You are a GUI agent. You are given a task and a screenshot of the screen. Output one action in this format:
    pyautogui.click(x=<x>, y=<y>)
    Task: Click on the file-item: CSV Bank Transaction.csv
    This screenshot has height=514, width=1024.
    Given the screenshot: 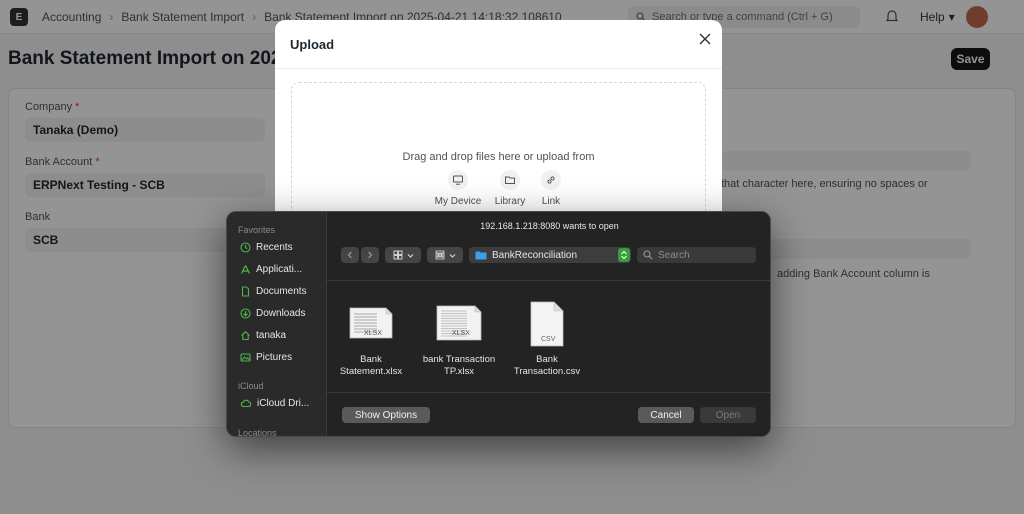 What is the action you would take?
    pyautogui.click(x=547, y=339)
    